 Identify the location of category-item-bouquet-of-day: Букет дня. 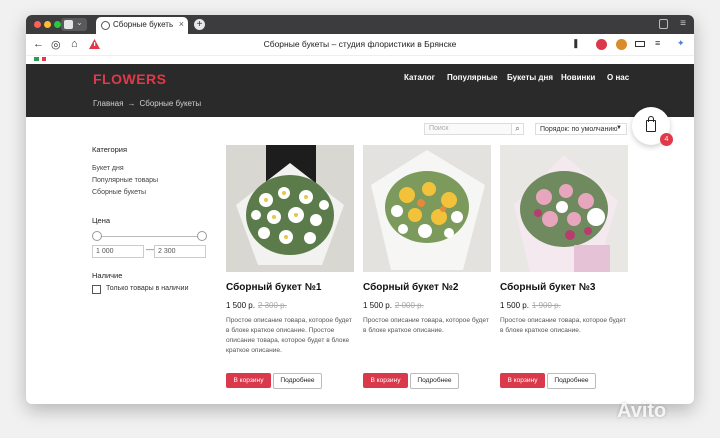
(108, 168).